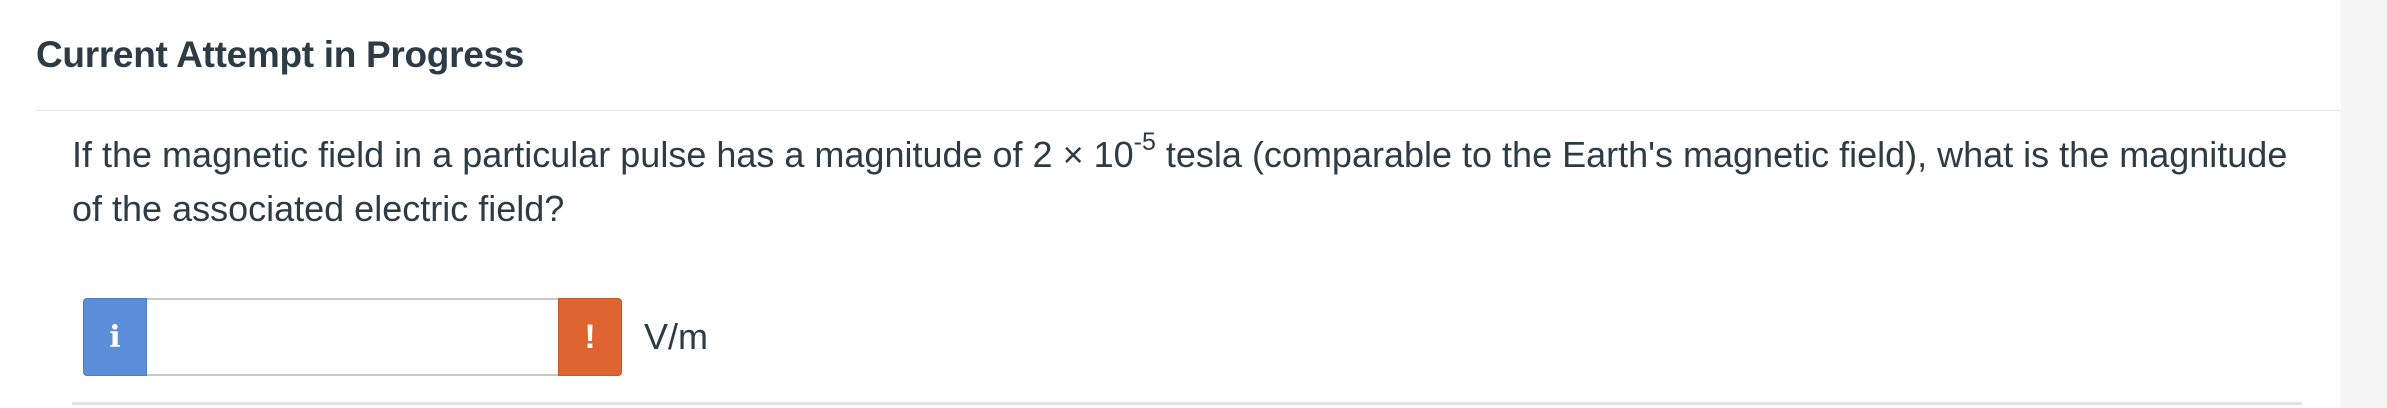 This screenshot has height=408, width=2387. I want to click on bottom-divider, so click(1187, 403).